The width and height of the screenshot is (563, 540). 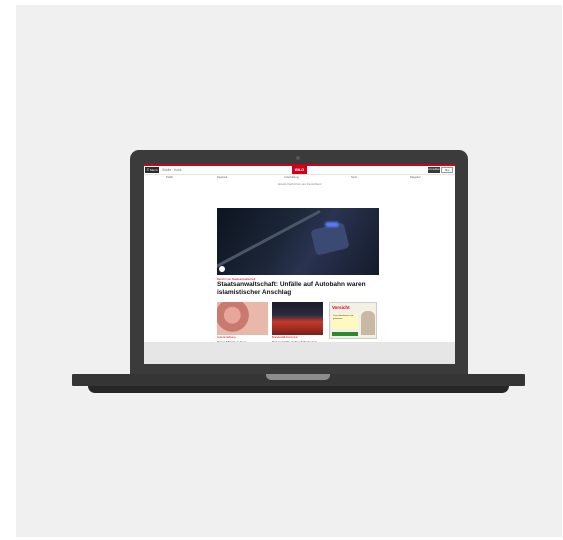 I want to click on section-link: Unterhaltung, so click(x=291, y=177).